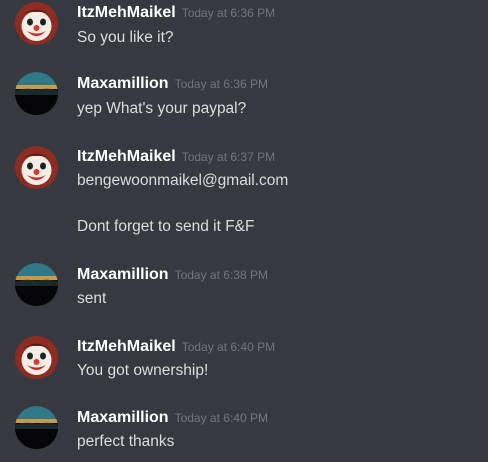 The width and height of the screenshot is (488, 462). I want to click on message-text: Dont forget to send it F&F, so click(166, 226).